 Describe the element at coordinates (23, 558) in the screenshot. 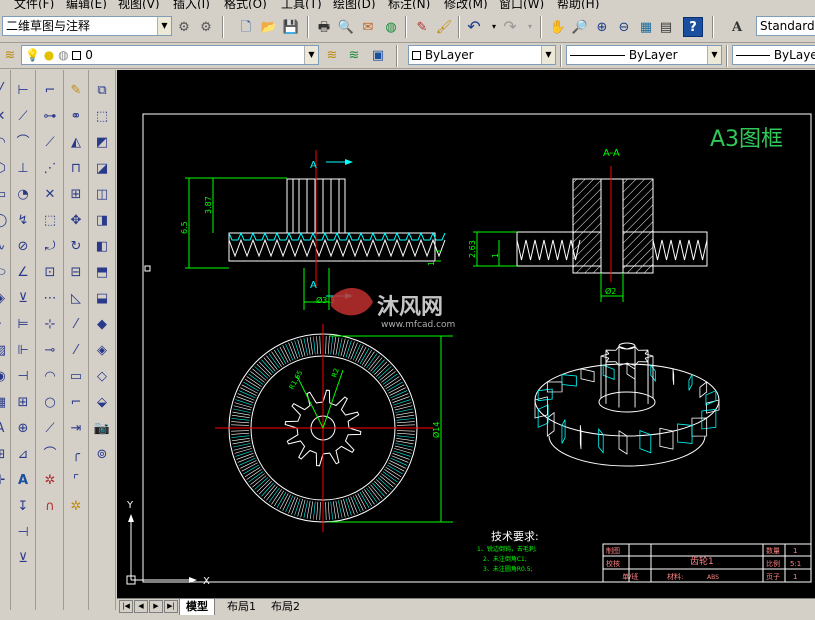

I see `dimstyle-control-icon: ⊻` at that location.